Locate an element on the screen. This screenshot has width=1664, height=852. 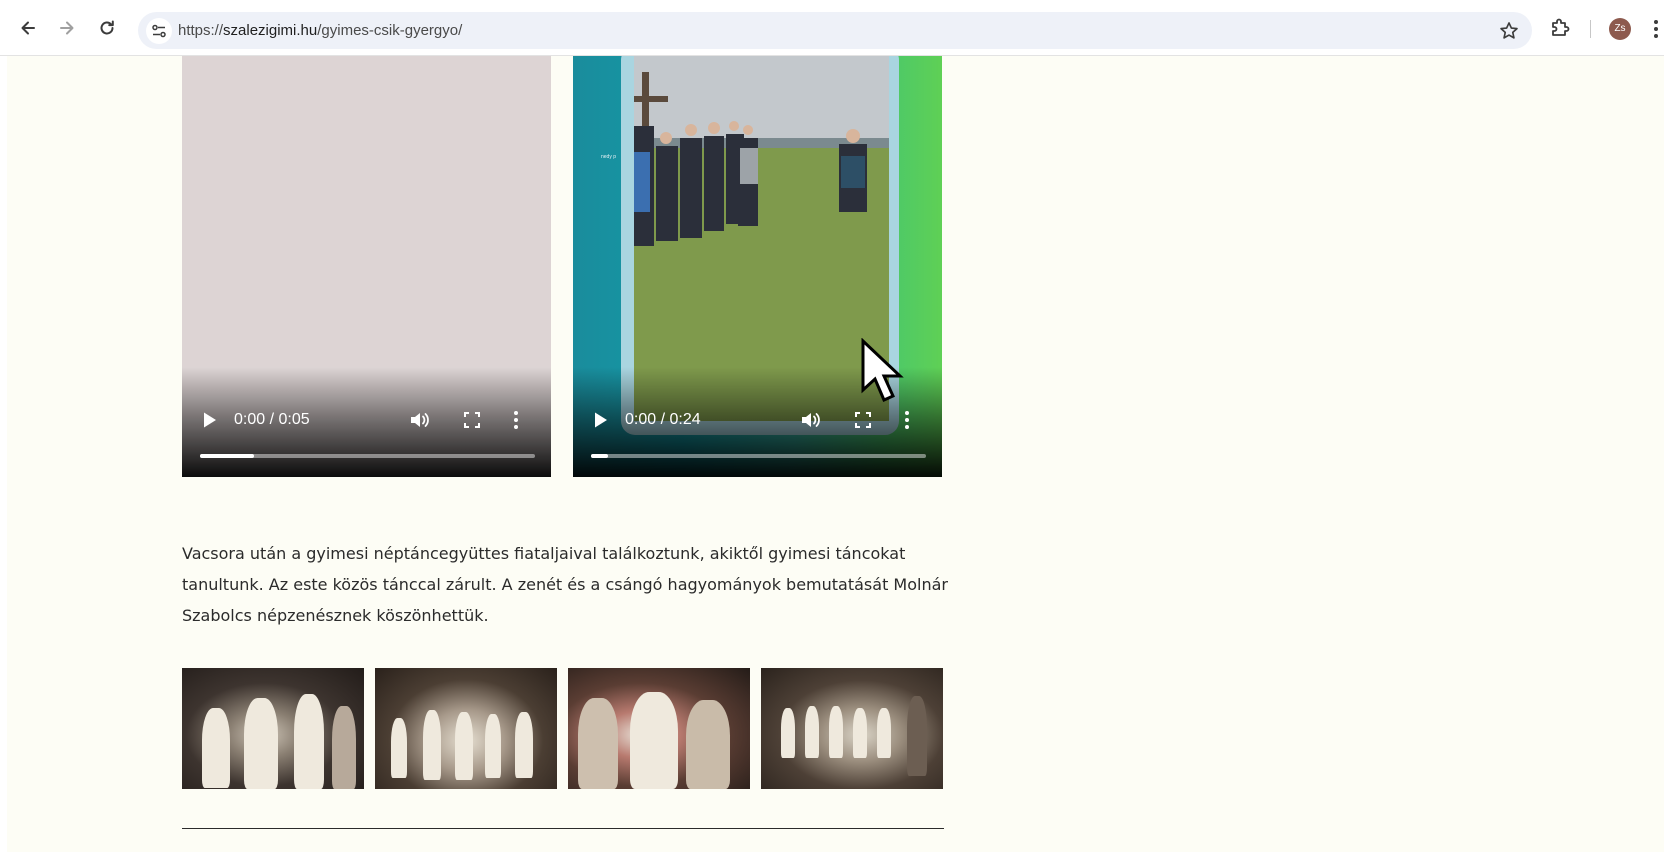
video-player-2: nedy p 0:00 / 0:24 is located at coordinates (757, 266).